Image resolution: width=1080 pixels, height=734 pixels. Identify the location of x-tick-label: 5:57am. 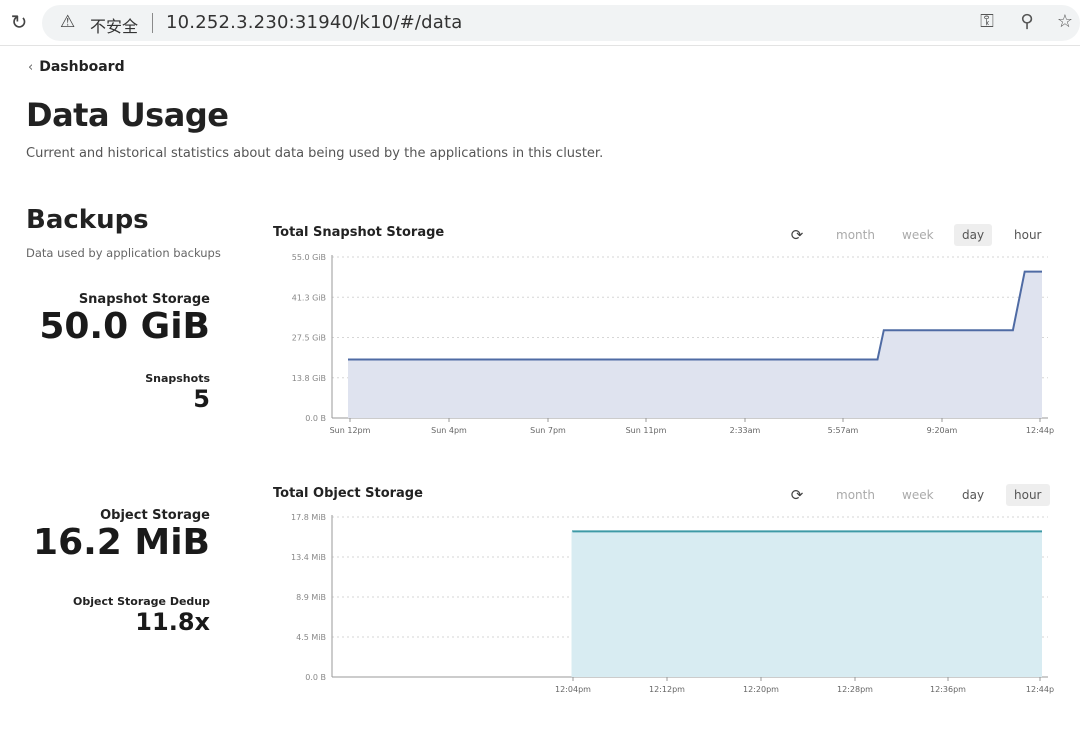
(843, 430).